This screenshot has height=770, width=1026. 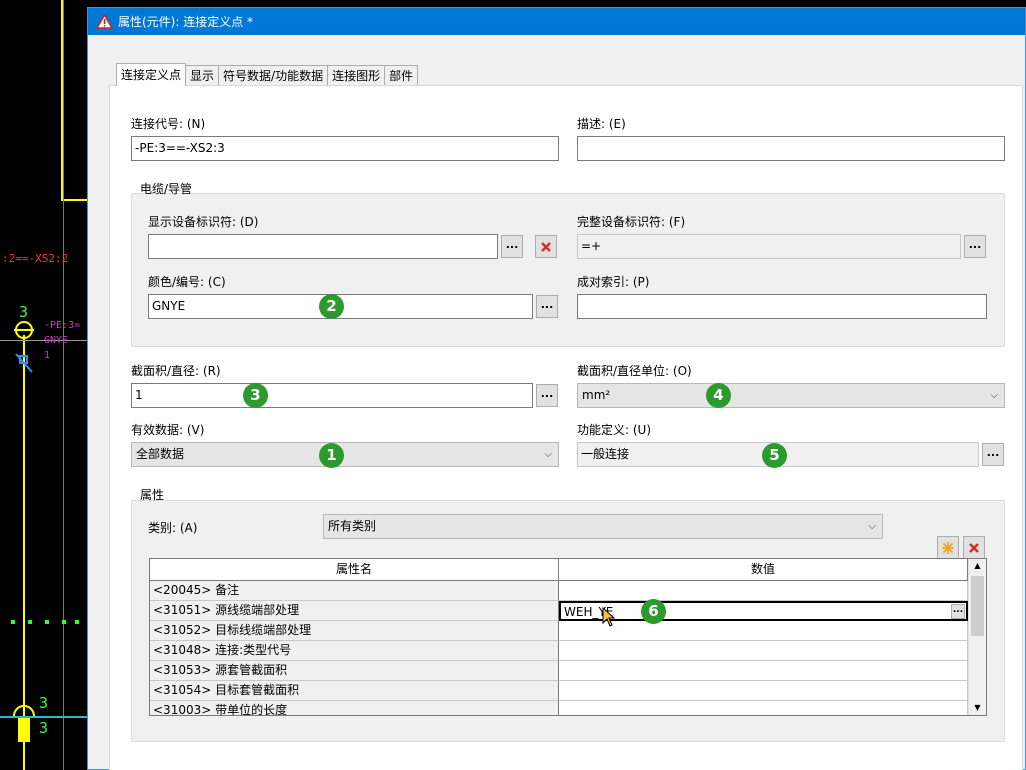 I want to click on mouse-cursor-icon, so click(x=609, y=617).